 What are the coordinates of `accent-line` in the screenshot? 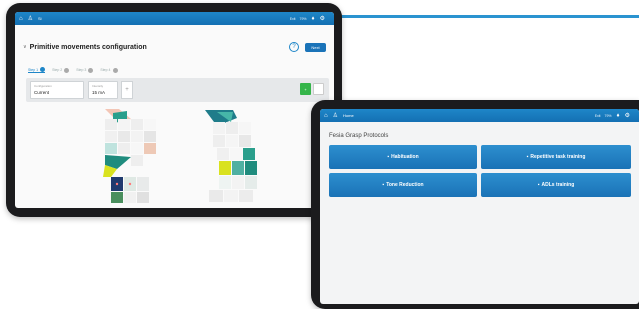 It's located at (488, 16).